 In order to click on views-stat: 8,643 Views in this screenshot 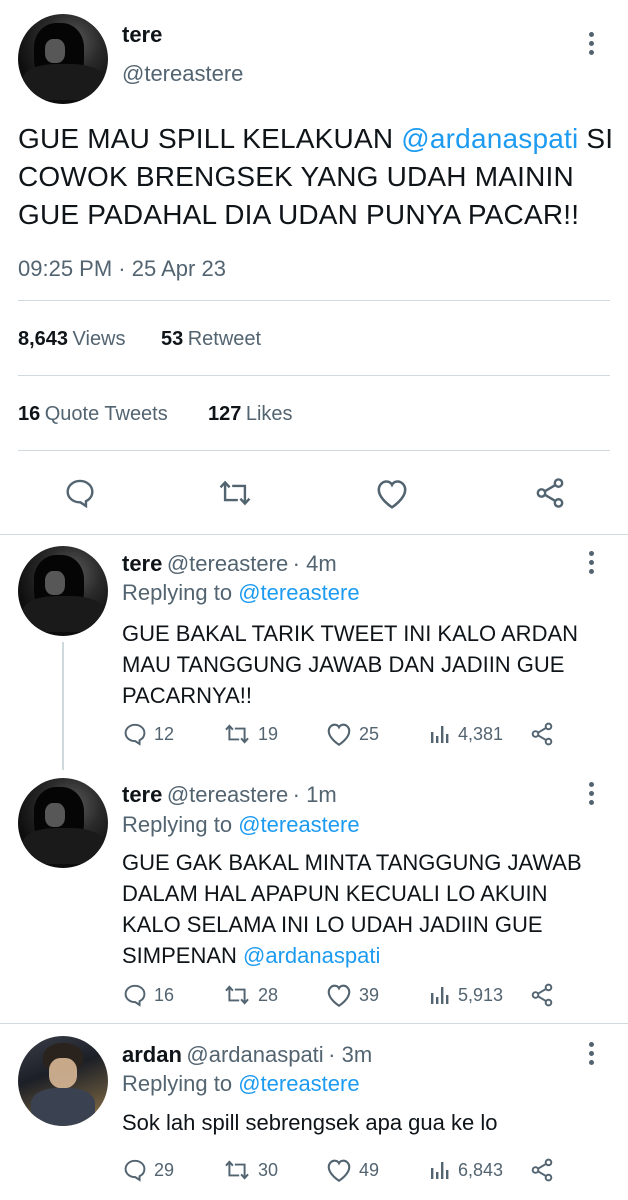, I will do `click(72, 339)`.